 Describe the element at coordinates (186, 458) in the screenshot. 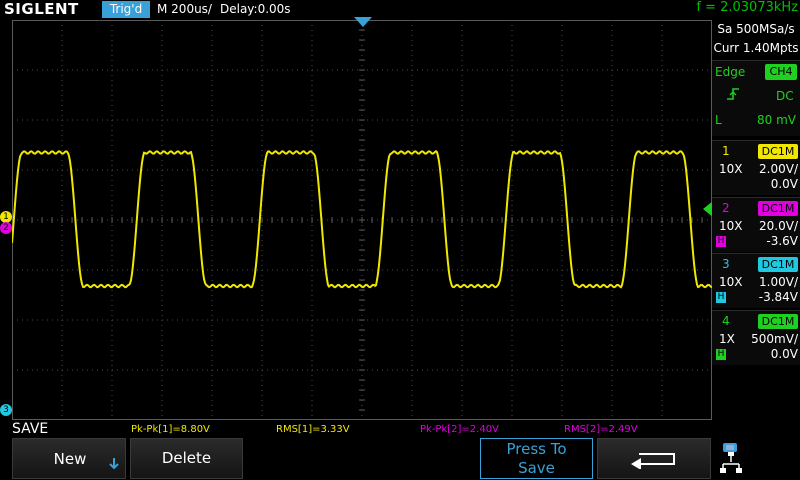

I see `delete-button: Delete` at that location.